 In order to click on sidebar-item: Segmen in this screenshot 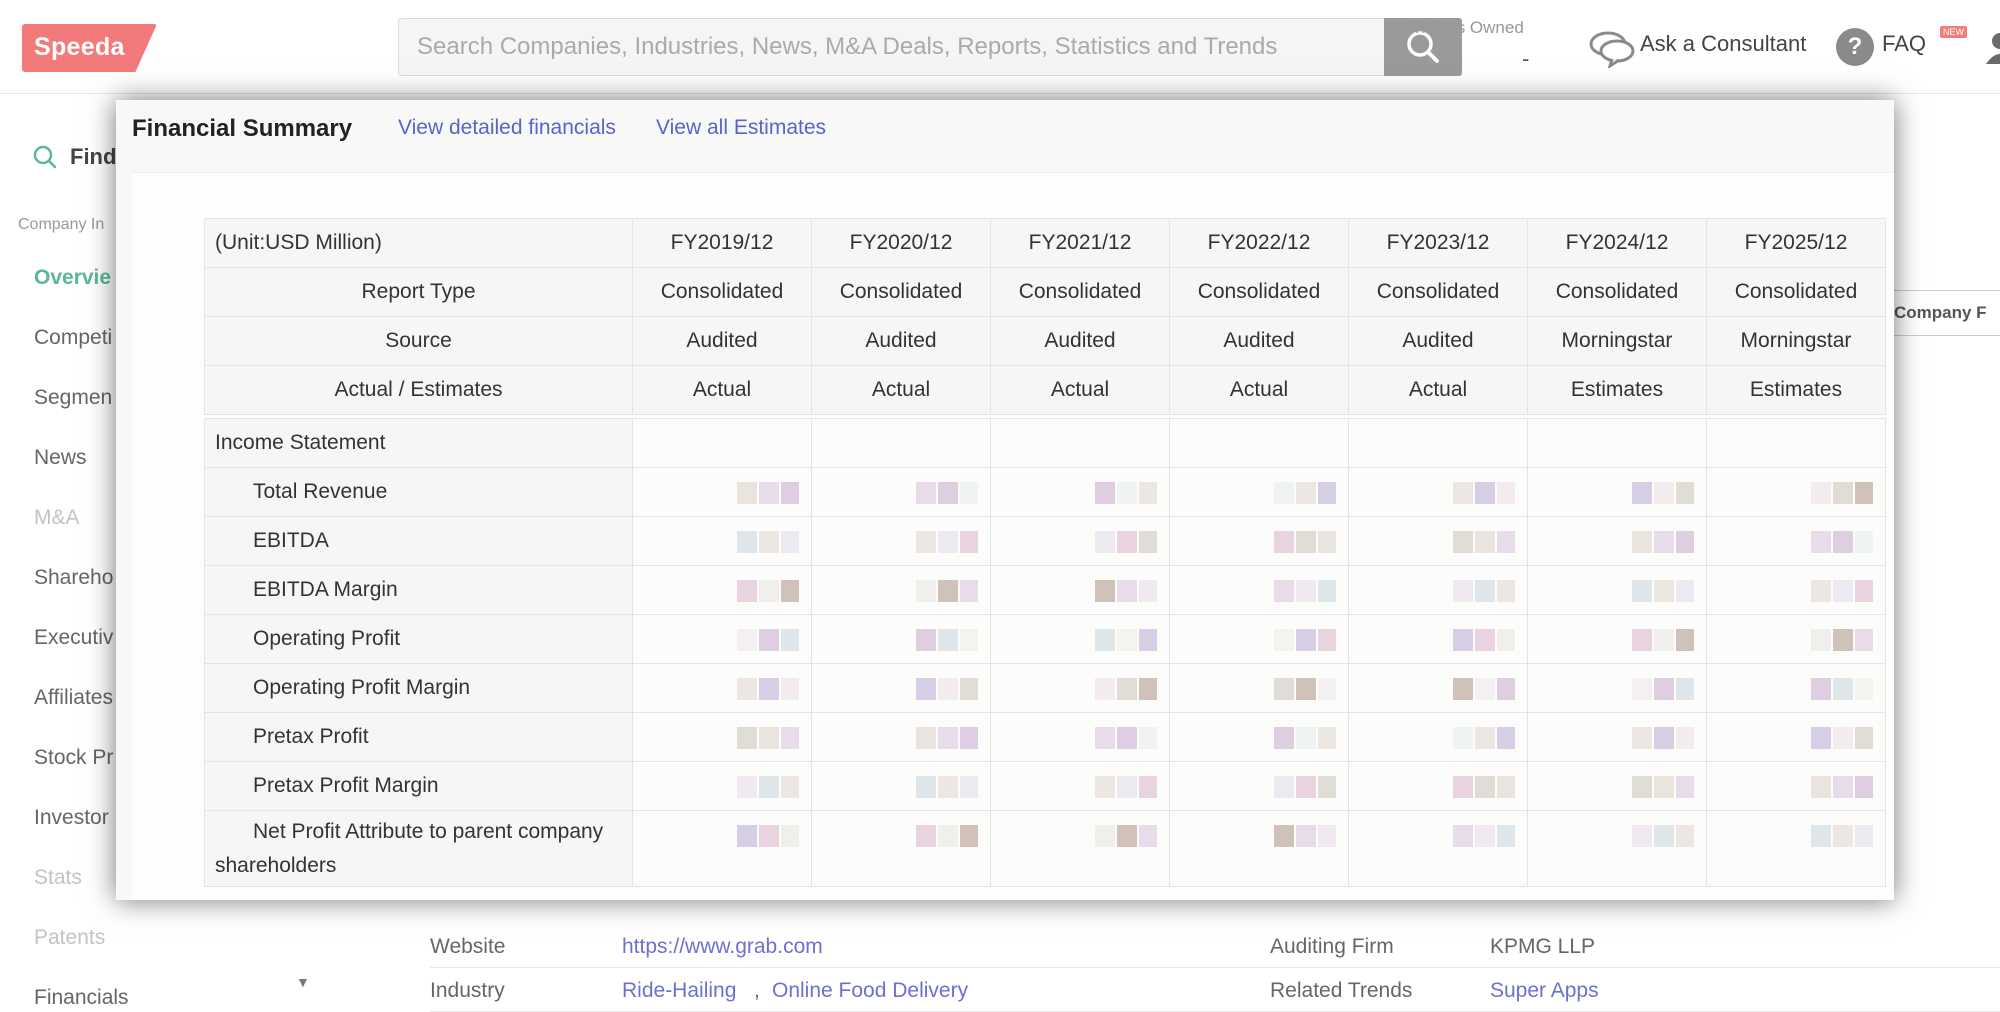, I will do `click(73, 398)`.